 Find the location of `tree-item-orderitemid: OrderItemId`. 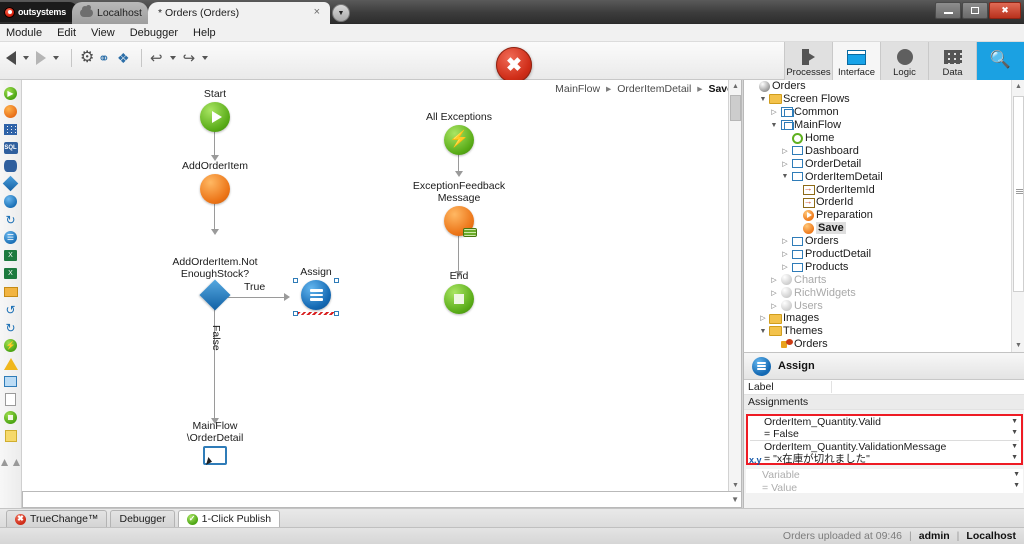

tree-item-orderitemid: OrderItemId is located at coordinates (884, 189).